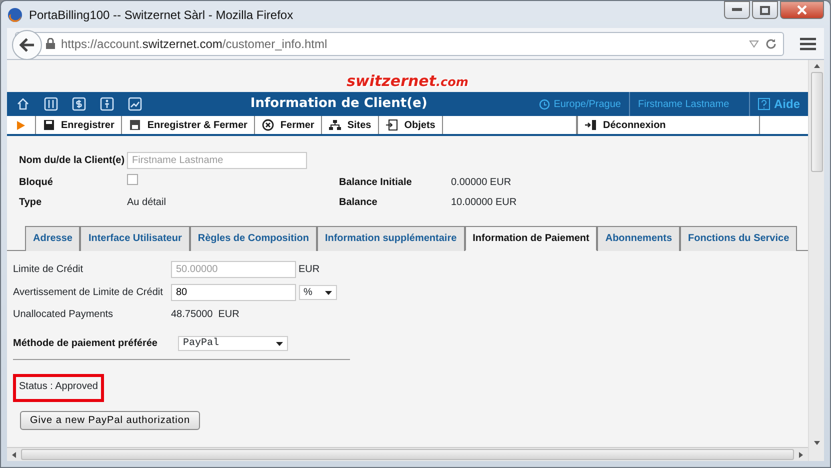  I want to click on tab: Adresse, so click(52, 238).